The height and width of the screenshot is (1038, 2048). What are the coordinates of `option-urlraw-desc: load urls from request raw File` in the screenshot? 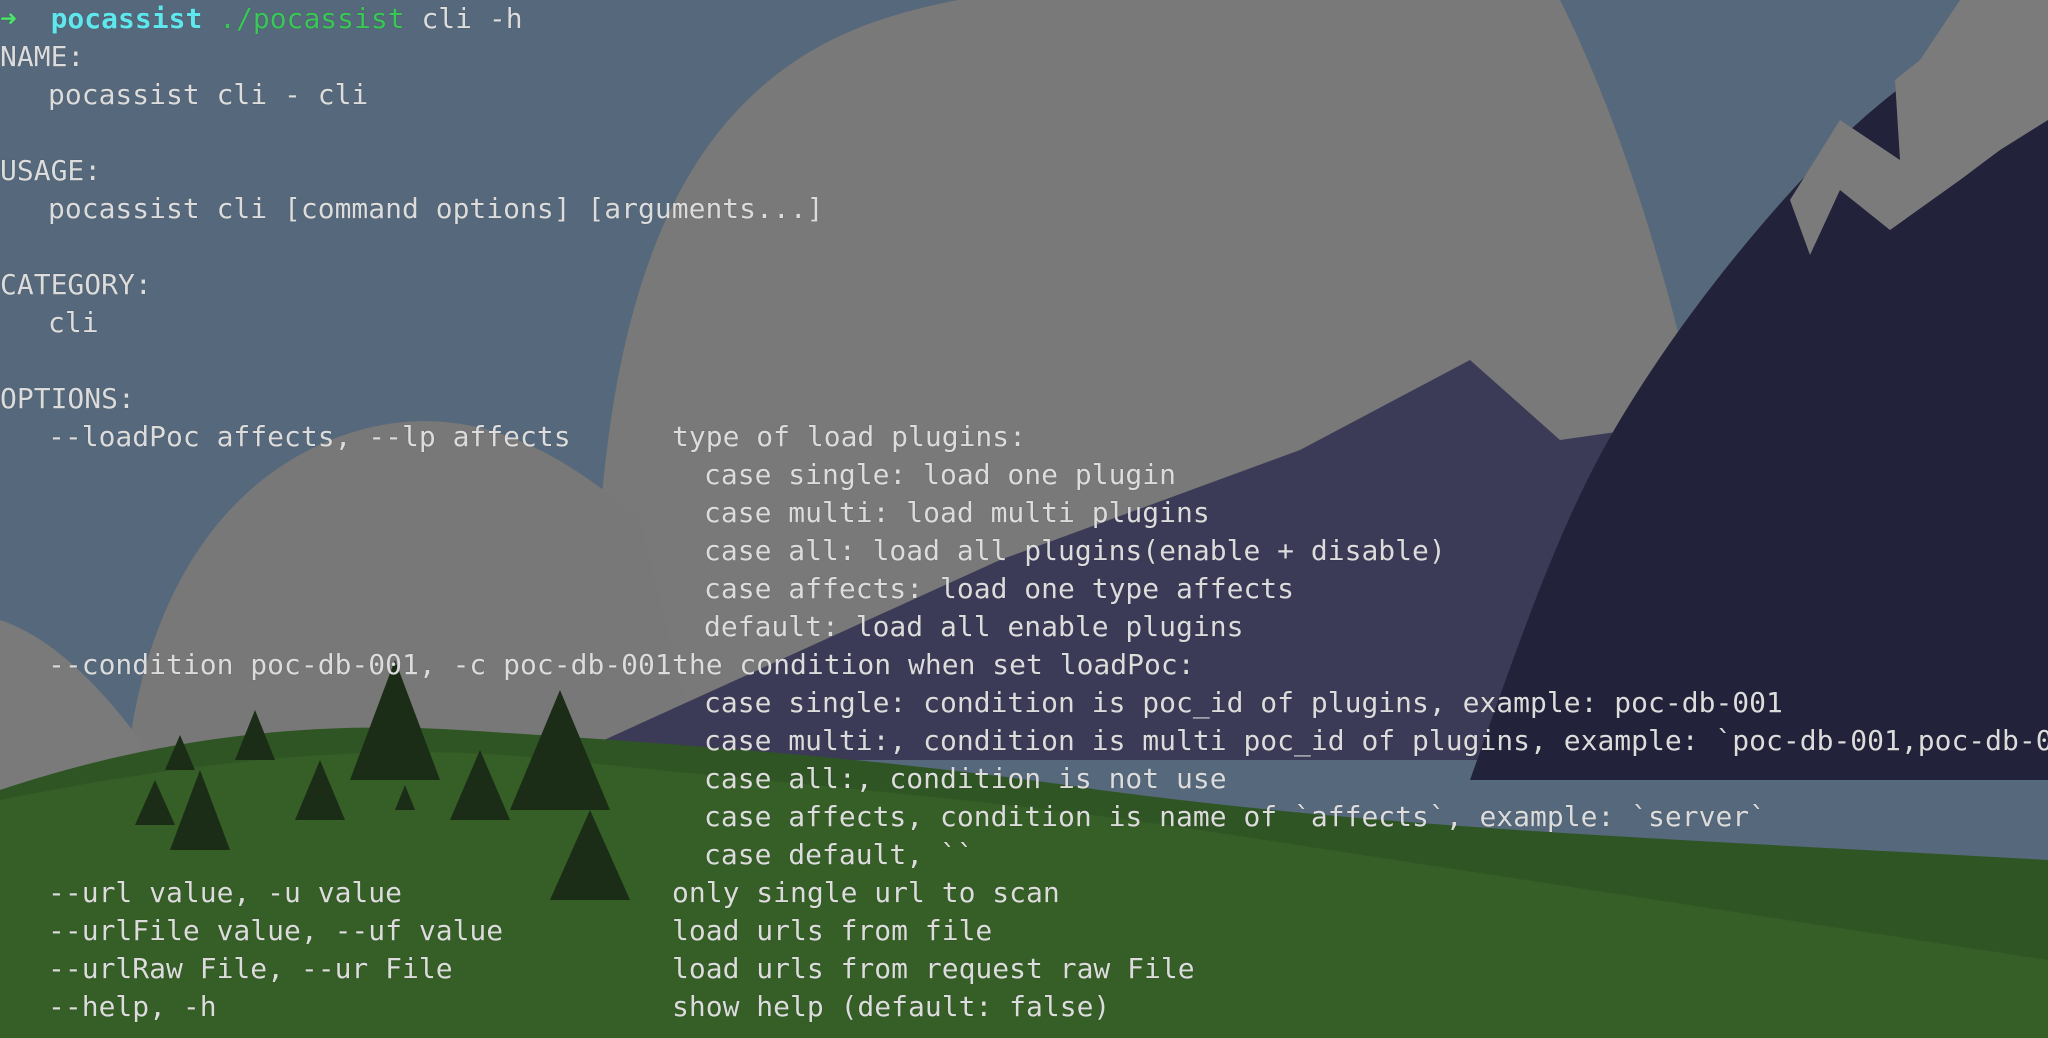 It's located at (933, 968).